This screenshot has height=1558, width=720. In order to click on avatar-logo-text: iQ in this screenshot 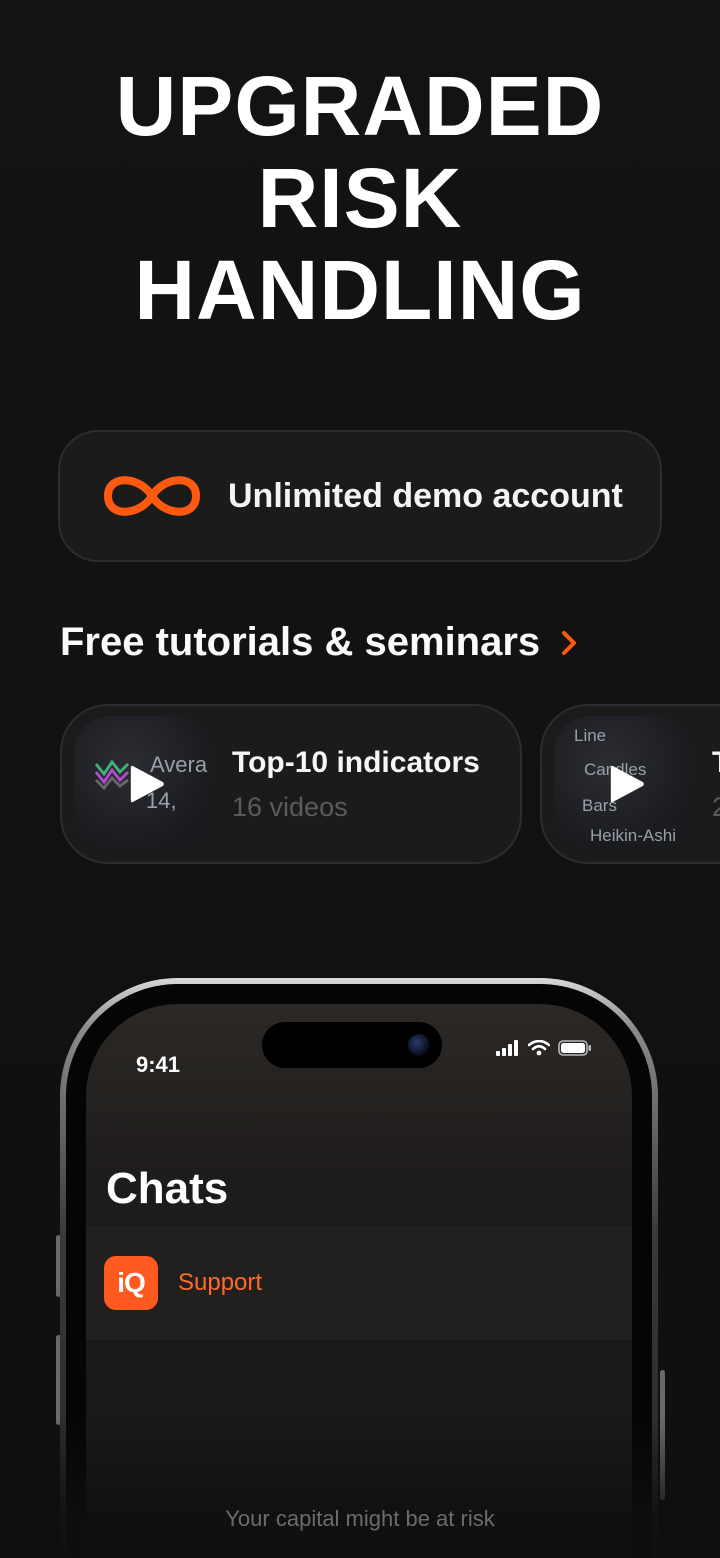, I will do `click(131, 1282)`.